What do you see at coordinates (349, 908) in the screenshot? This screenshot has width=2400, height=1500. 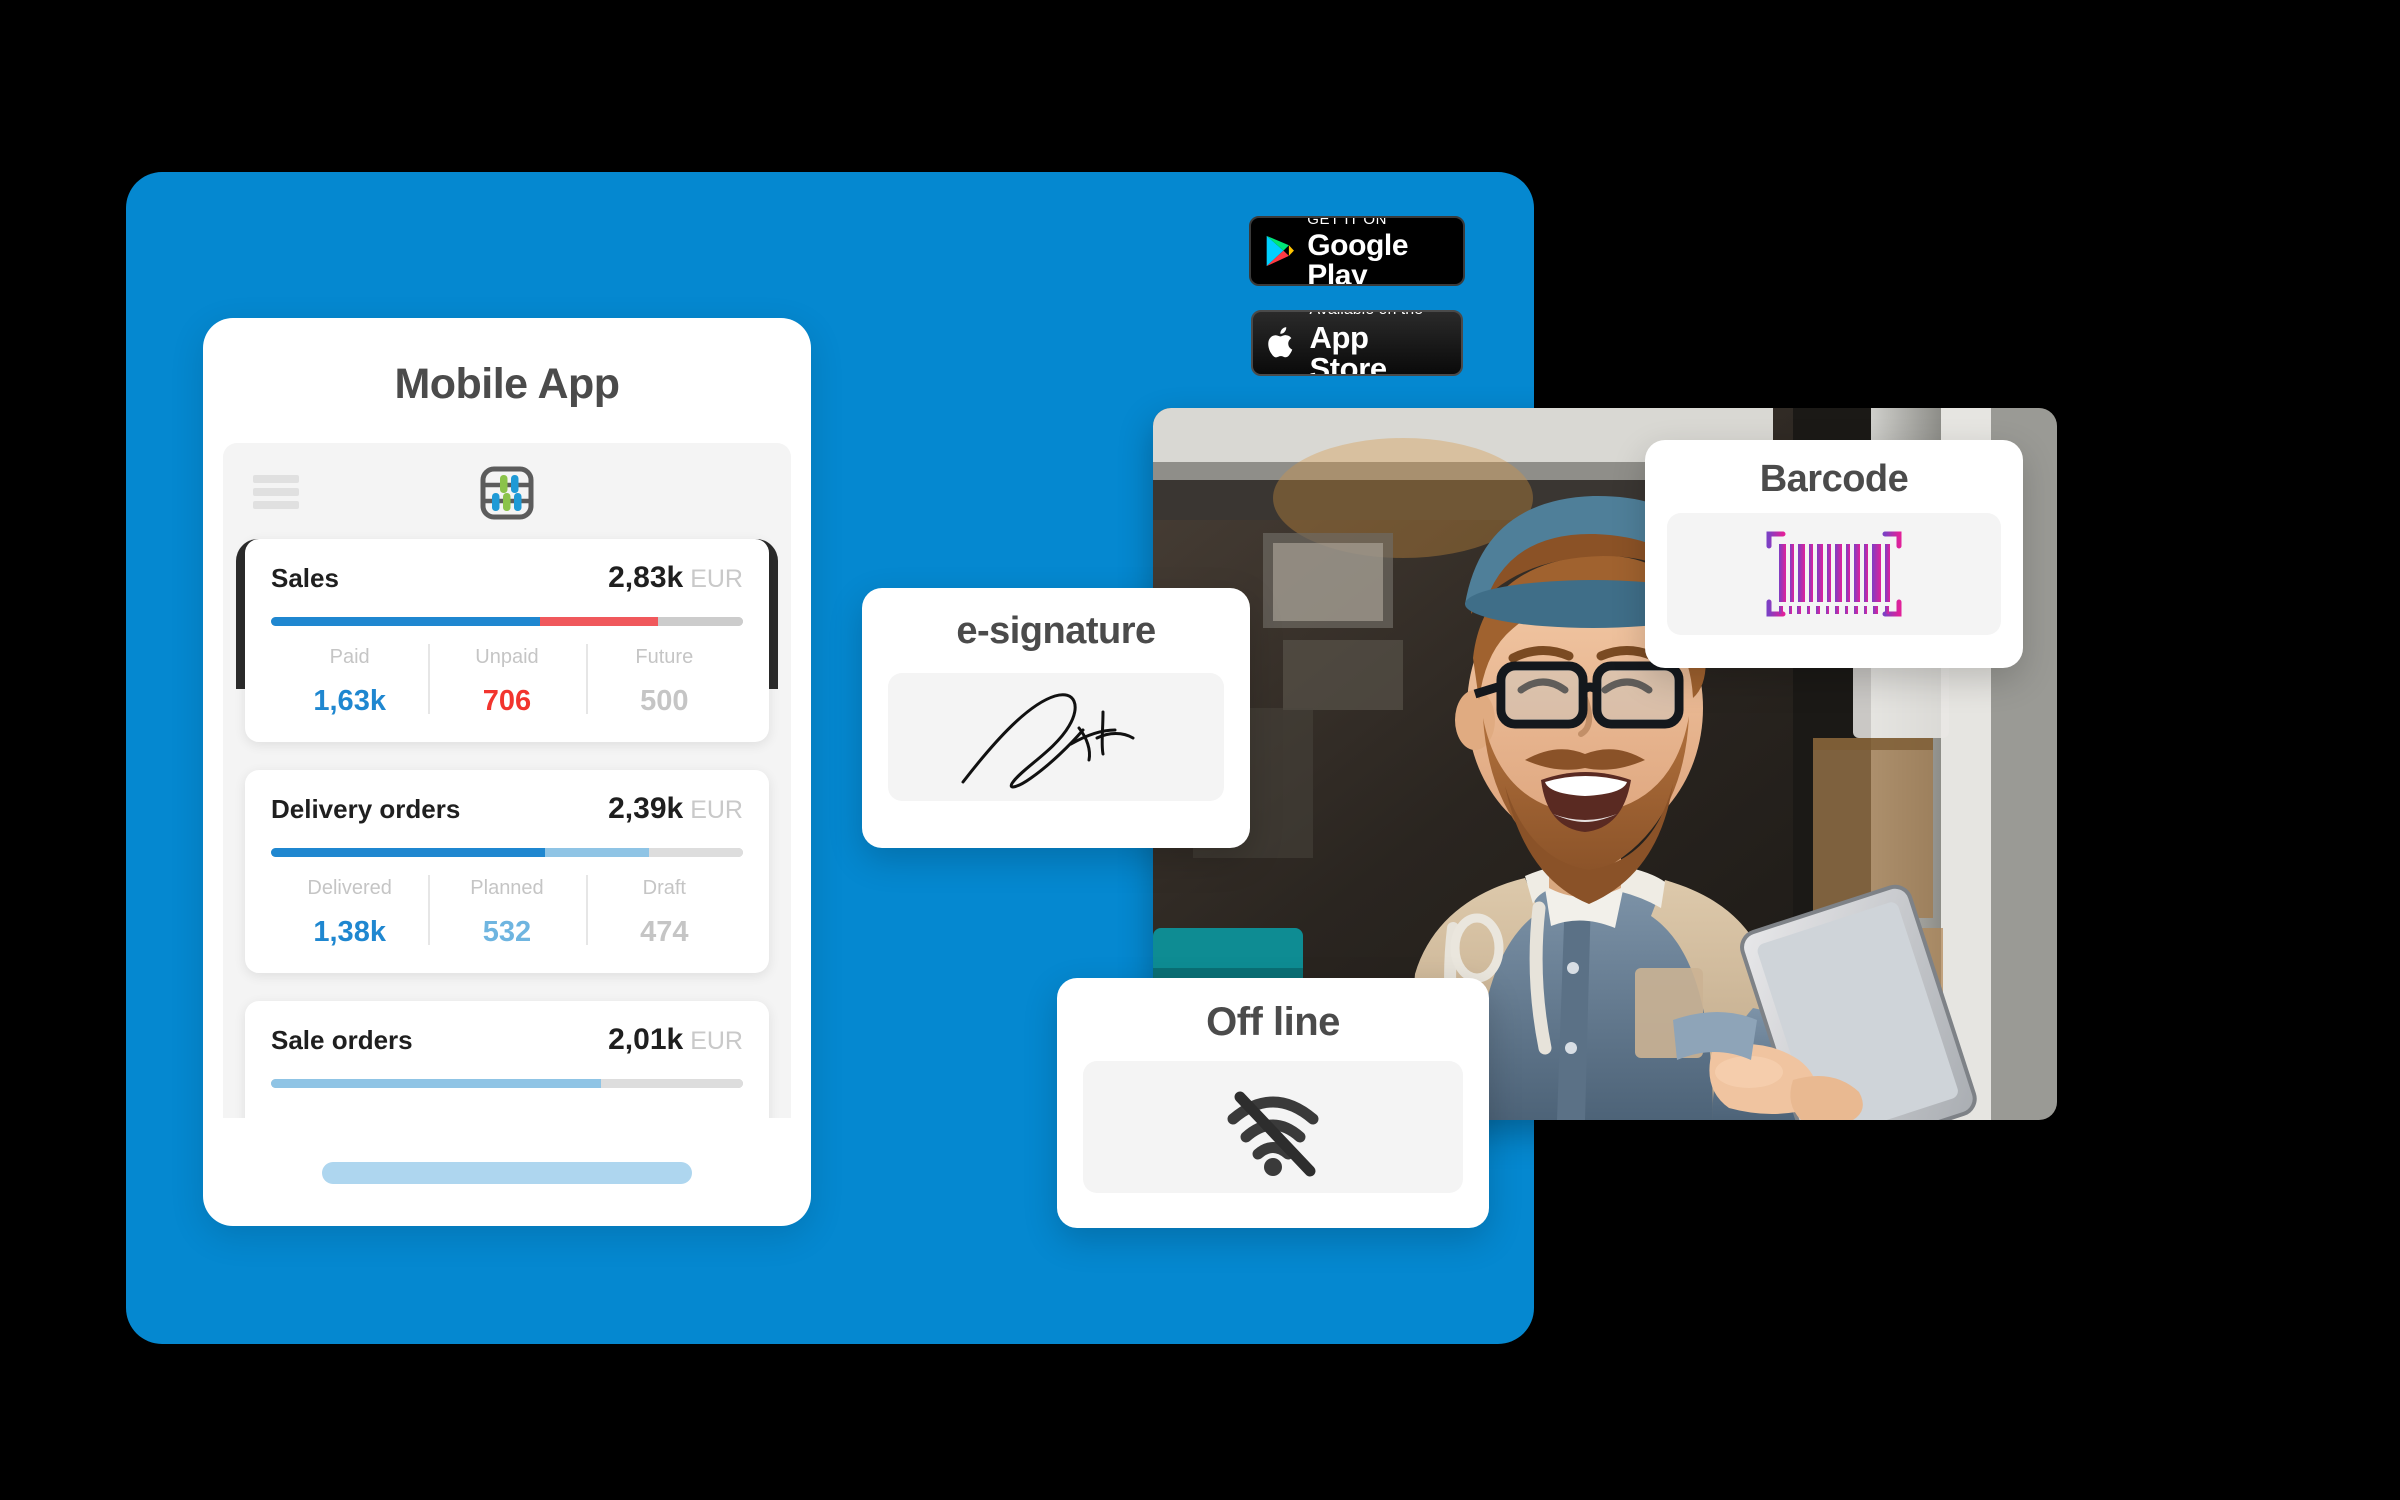 I see `stat-delivered: Delivered 1,38k` at bounding box center [349, 908].